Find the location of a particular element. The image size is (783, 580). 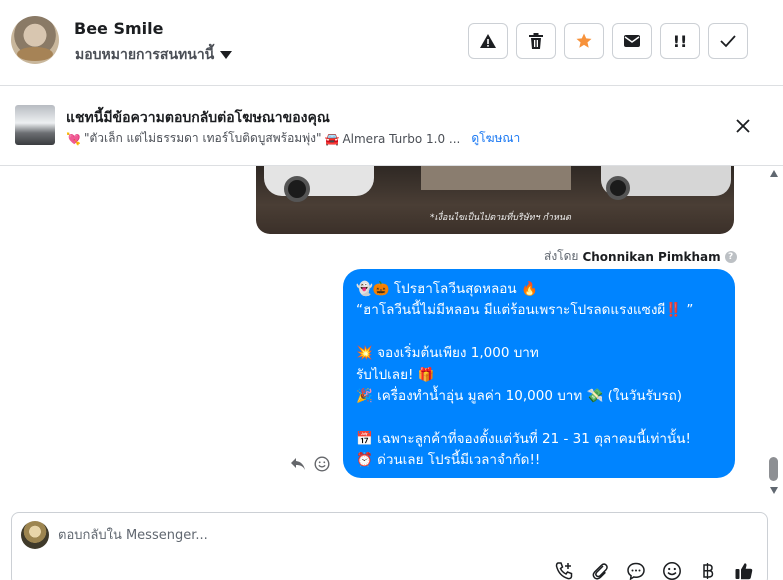

delete-button is located at coordinates (536, 41).